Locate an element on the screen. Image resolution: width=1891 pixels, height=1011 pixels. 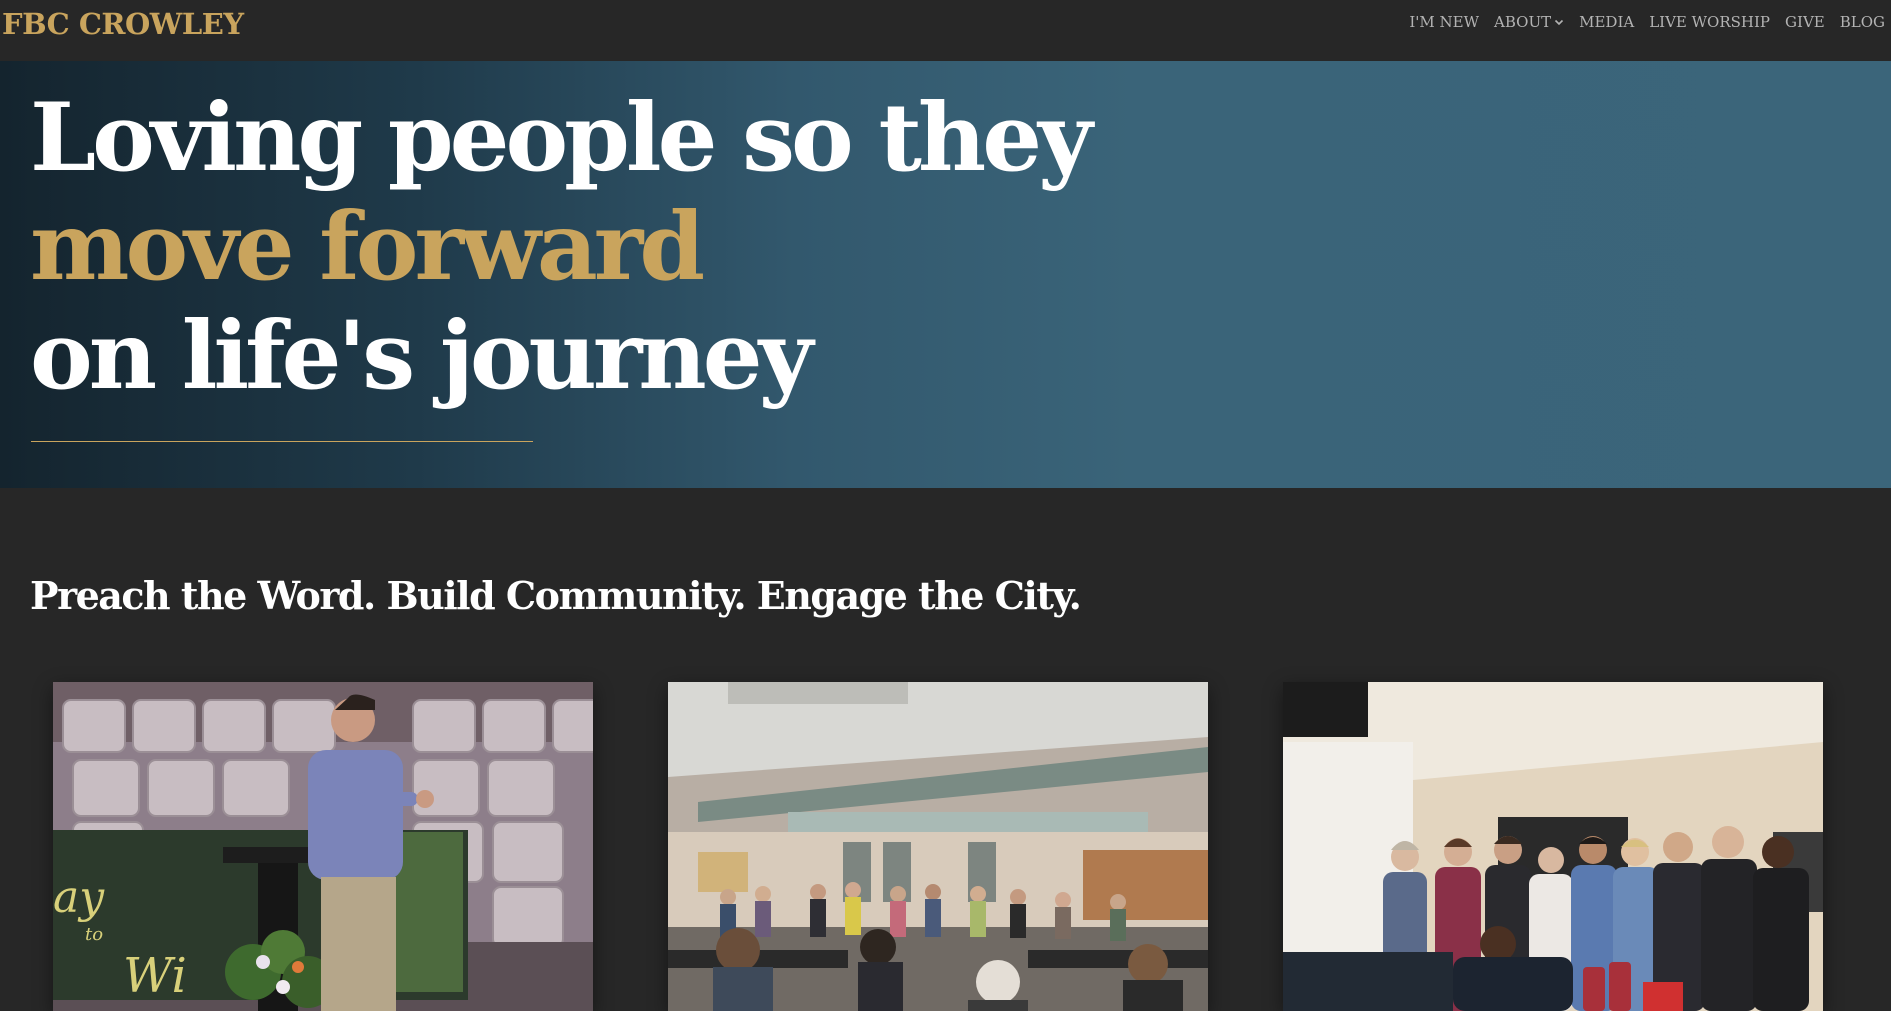
nav-give: GIVE is located at coordinates (1805, 22).